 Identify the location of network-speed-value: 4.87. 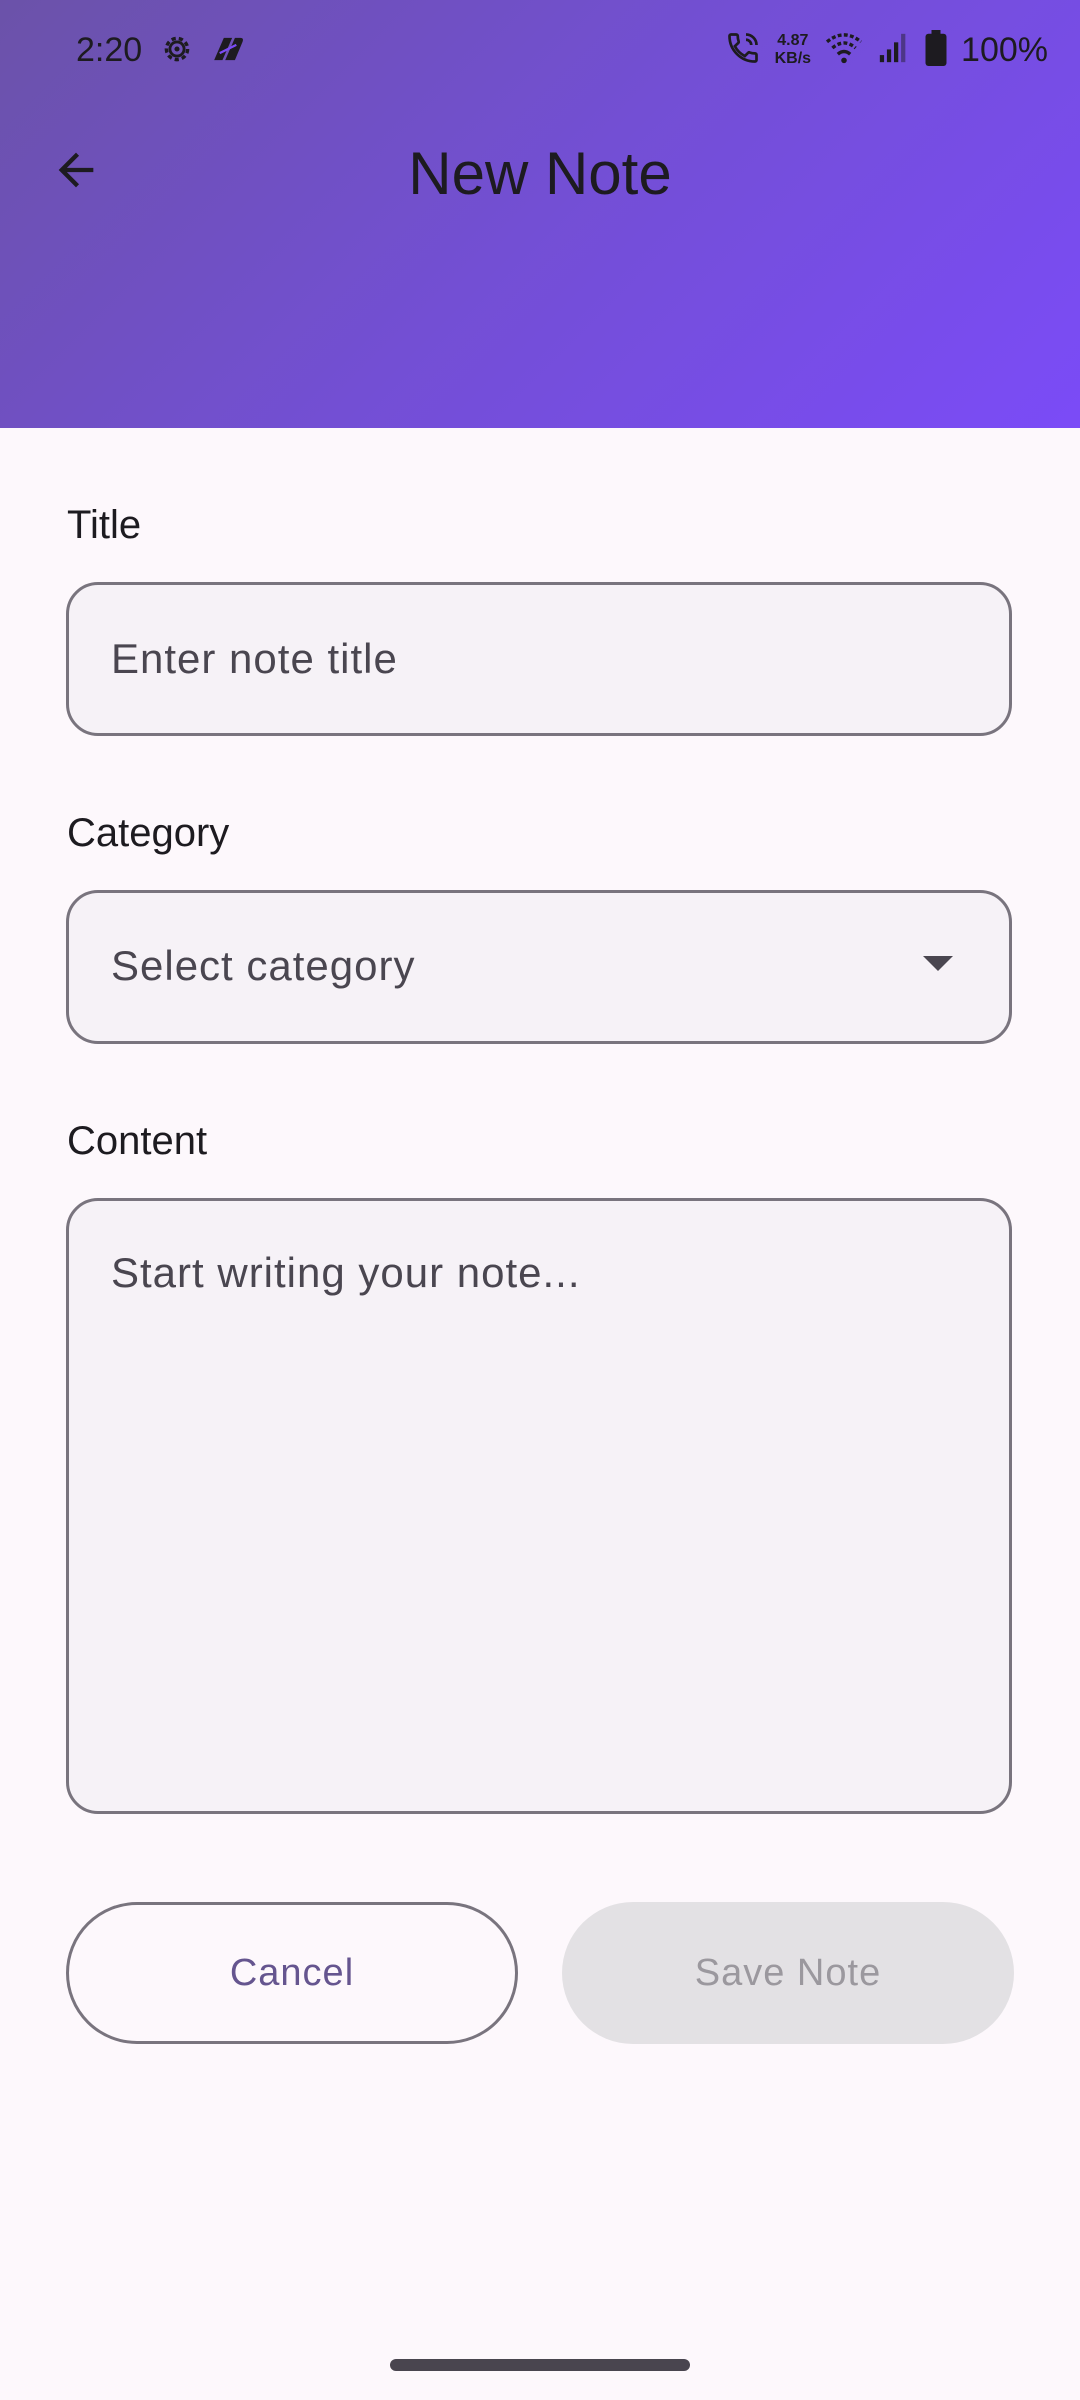
(793, 40).